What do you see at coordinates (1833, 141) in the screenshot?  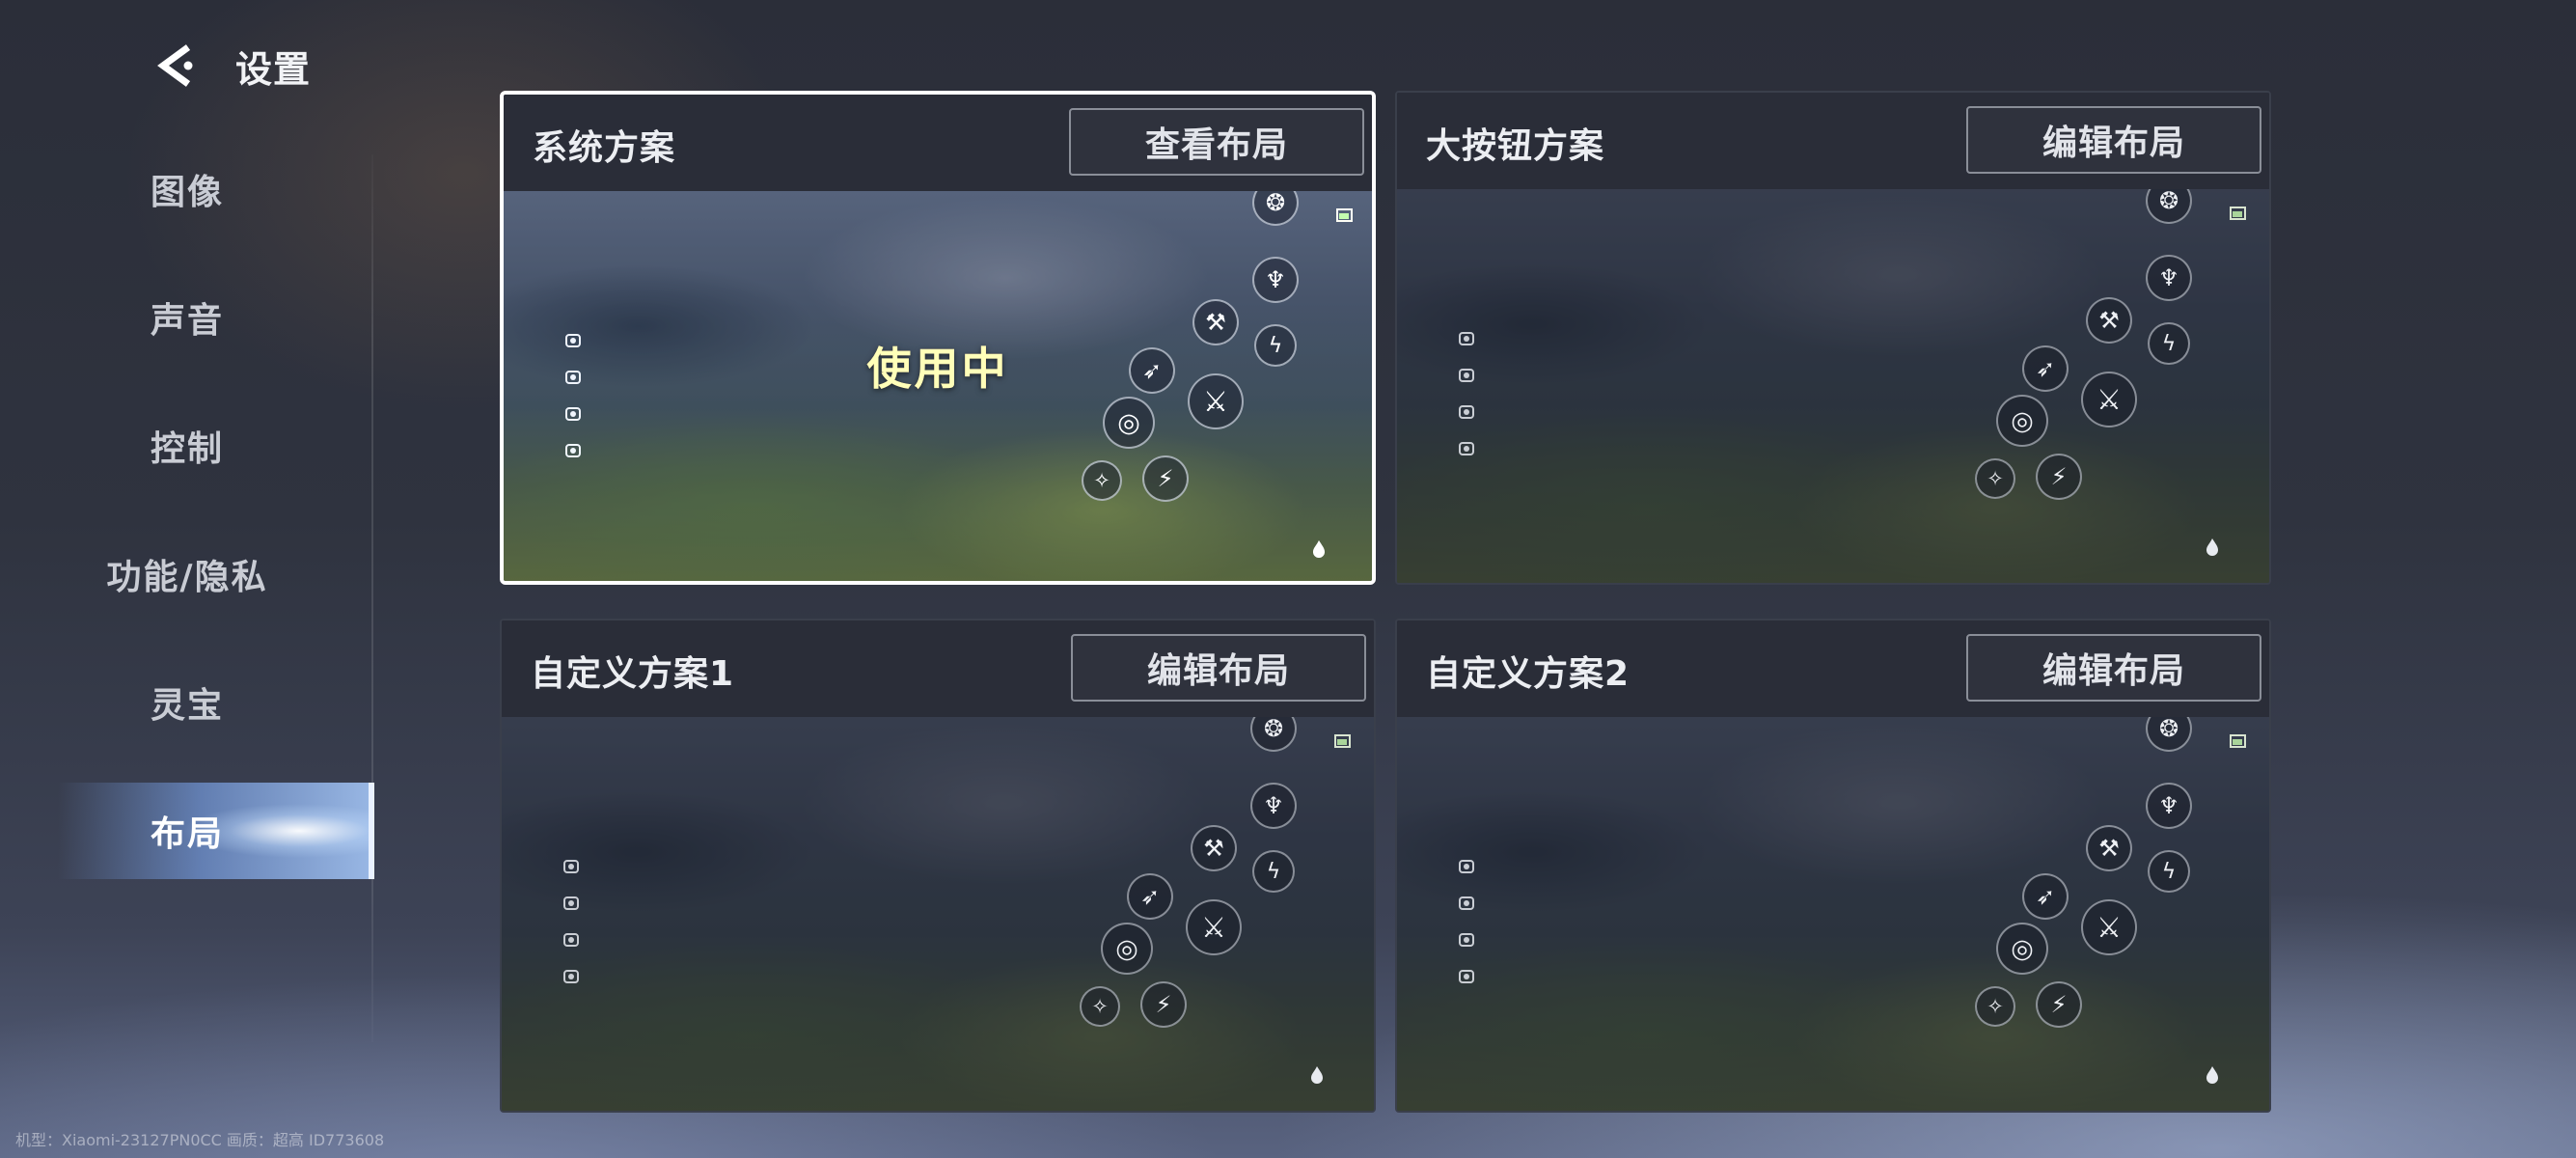 I see `card-header: 大按钮方案 编辑布局` at bounding box center [1833, 141].